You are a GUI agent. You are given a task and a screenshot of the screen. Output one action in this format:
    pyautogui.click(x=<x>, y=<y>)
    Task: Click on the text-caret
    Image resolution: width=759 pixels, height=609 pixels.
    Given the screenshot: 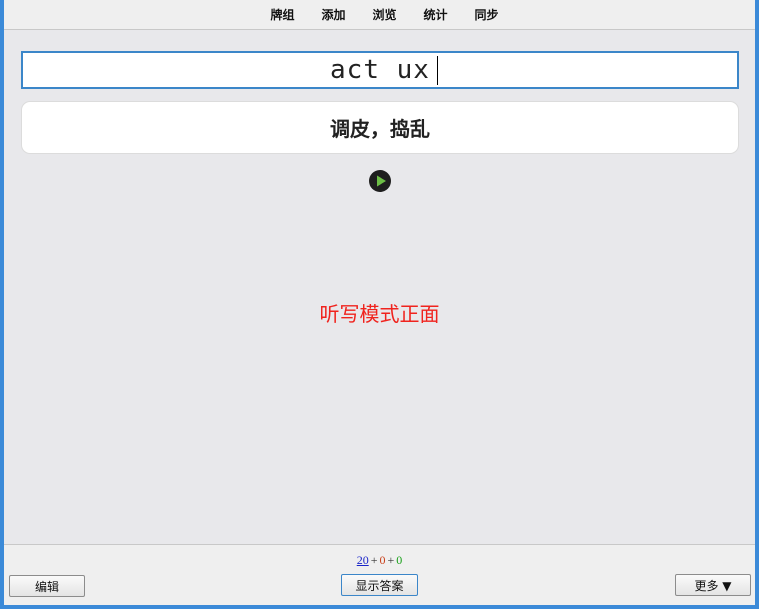 What is the action you would take?
    pyautogui.click(x=437, y=70)
    